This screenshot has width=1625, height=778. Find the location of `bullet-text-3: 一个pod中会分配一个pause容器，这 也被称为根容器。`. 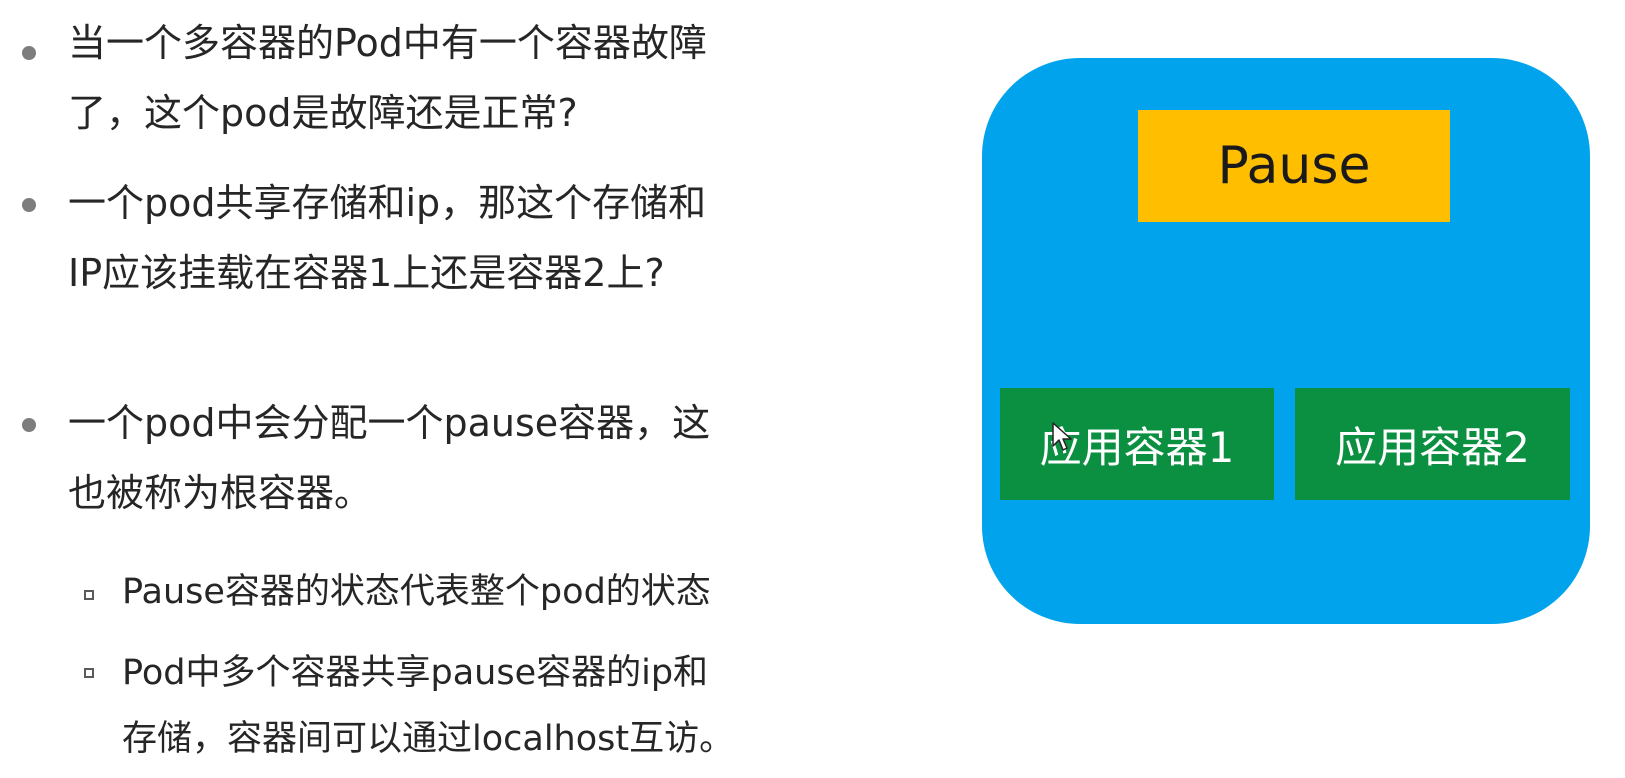

bullet-text-3: 一个pod中会分配一个pause容器，这 也被称为根容器。 is located at coordinates (448, 458).